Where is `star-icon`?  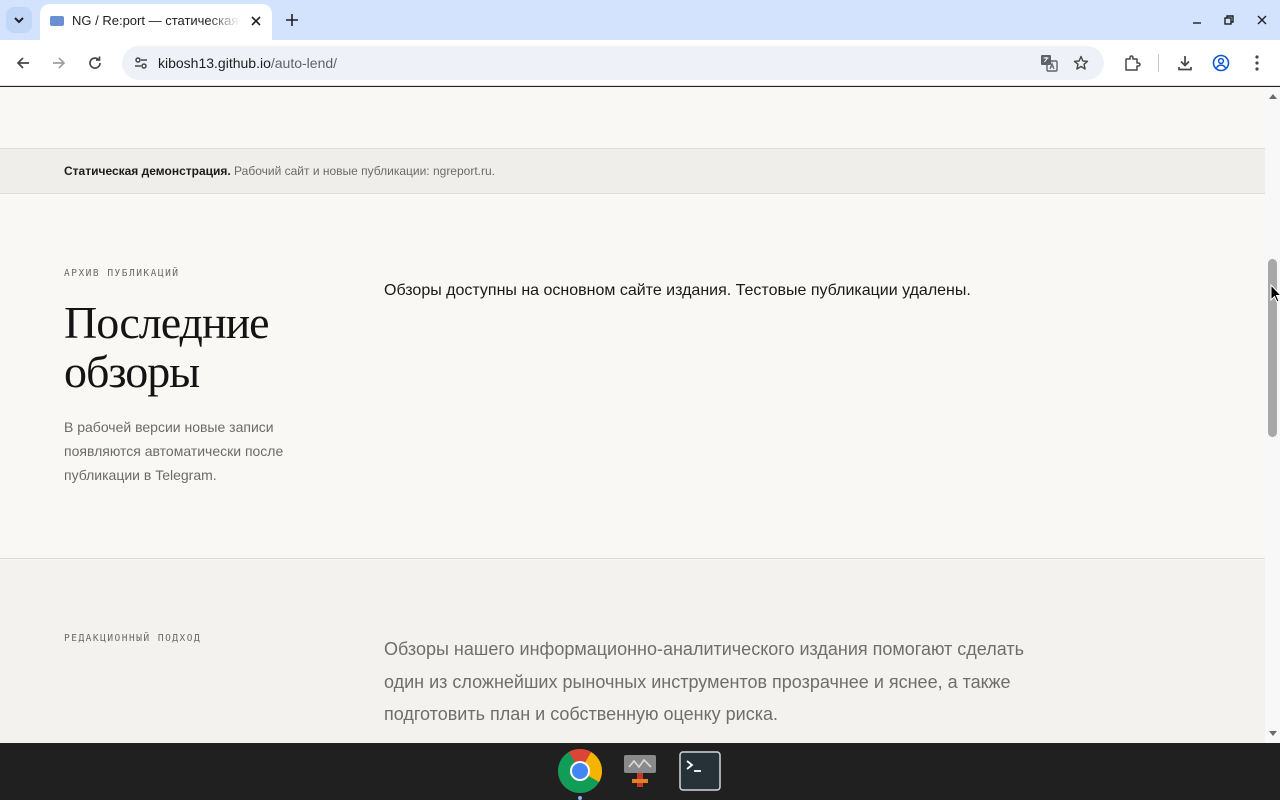
star-icon is located at coordinates (1081, 62).